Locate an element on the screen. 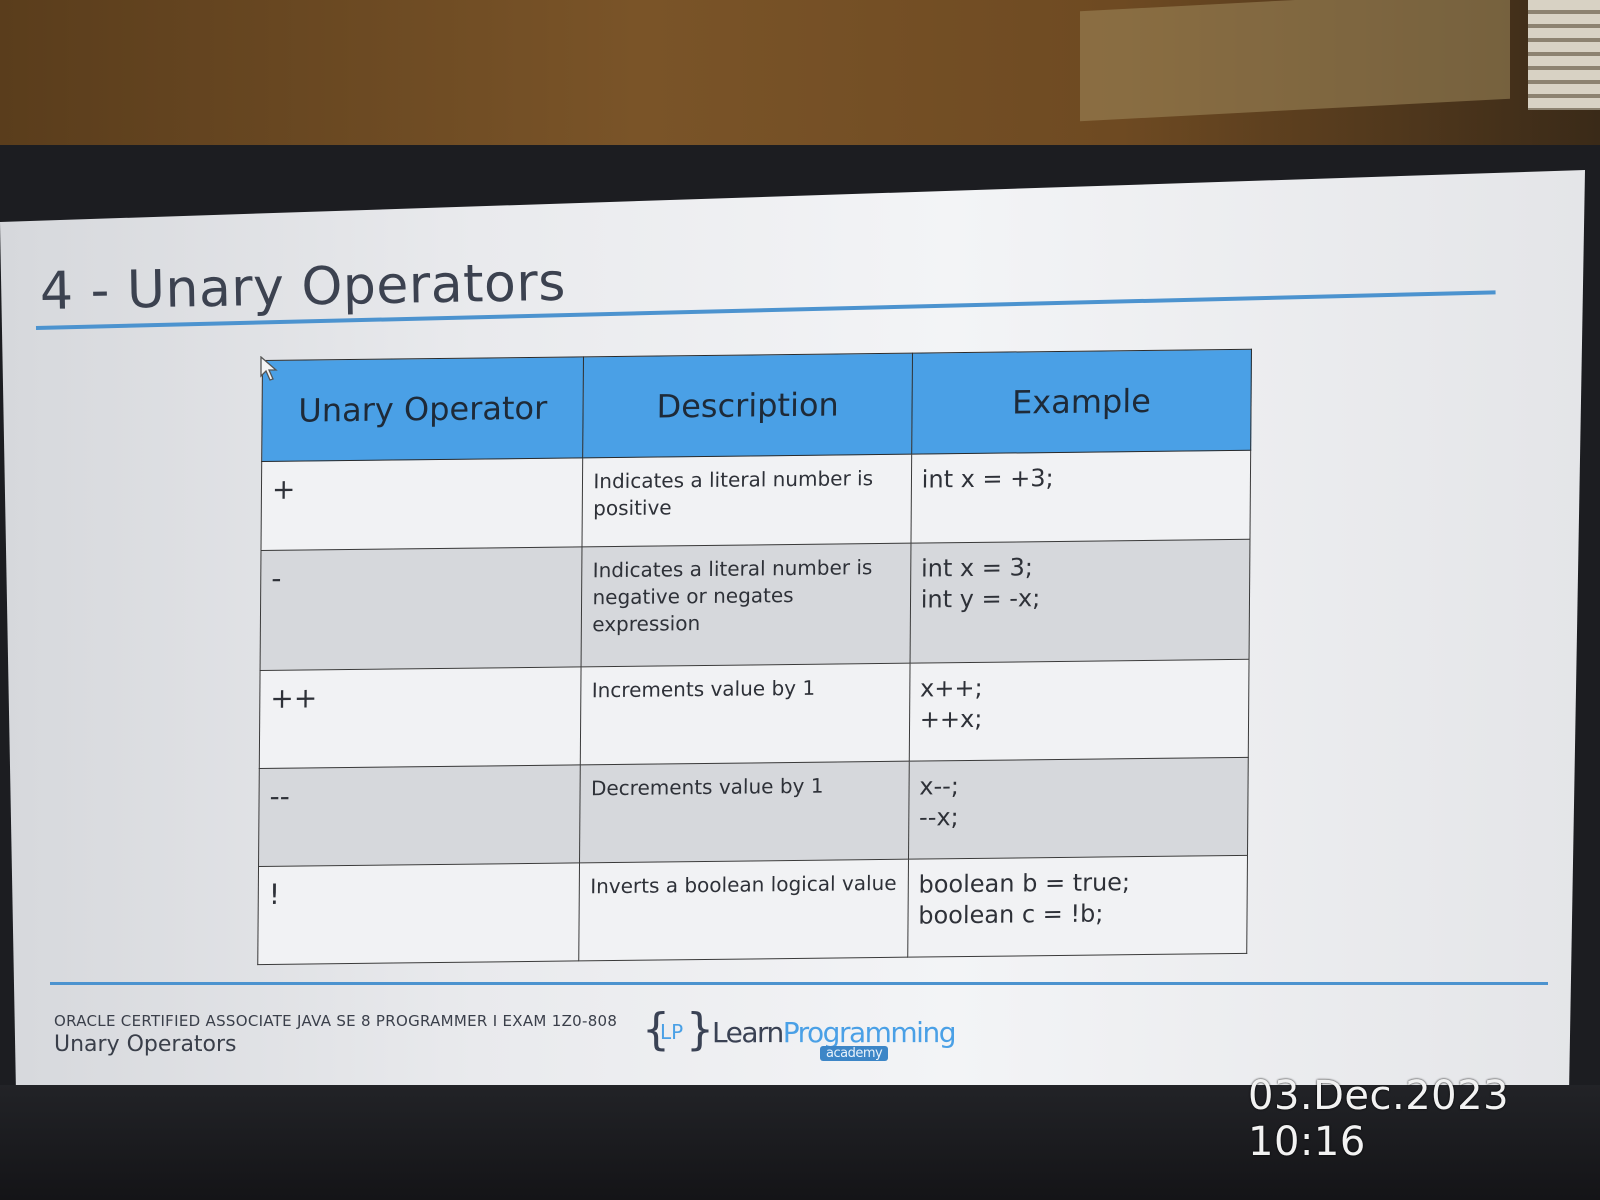  photo-timestamp: 03.Dec.2023 10:16 is located at coordinates (1379, 1119).